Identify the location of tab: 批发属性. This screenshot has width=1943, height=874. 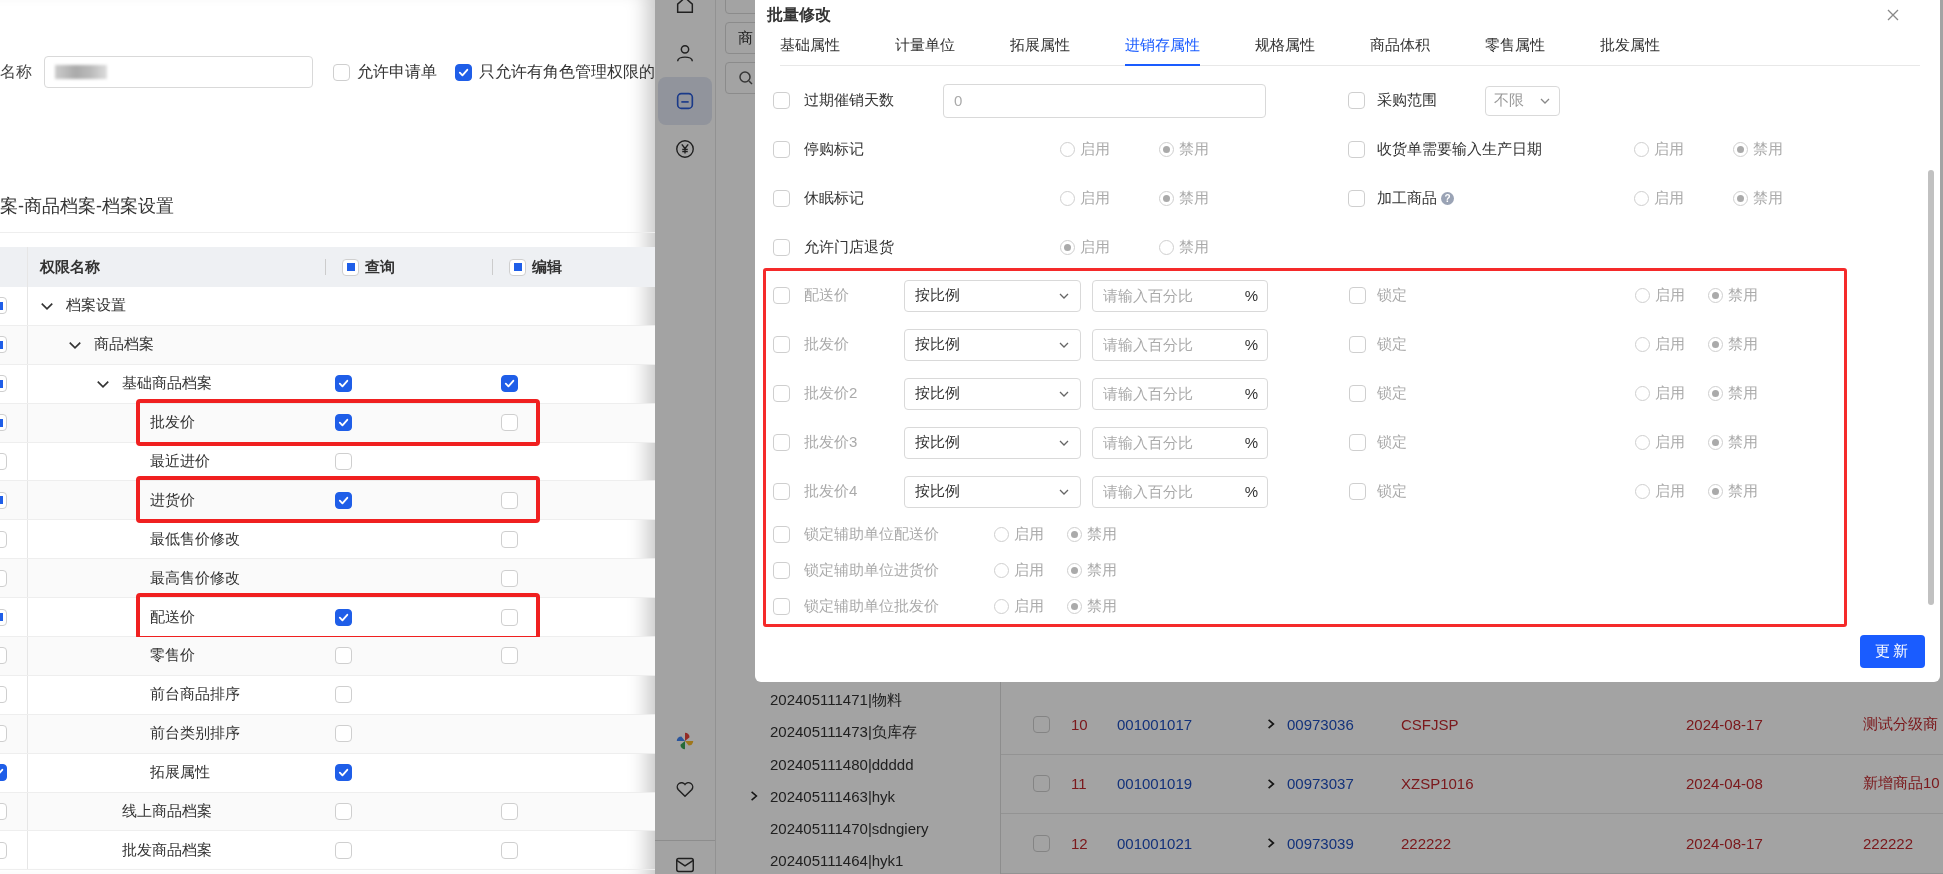
(1630, 48).